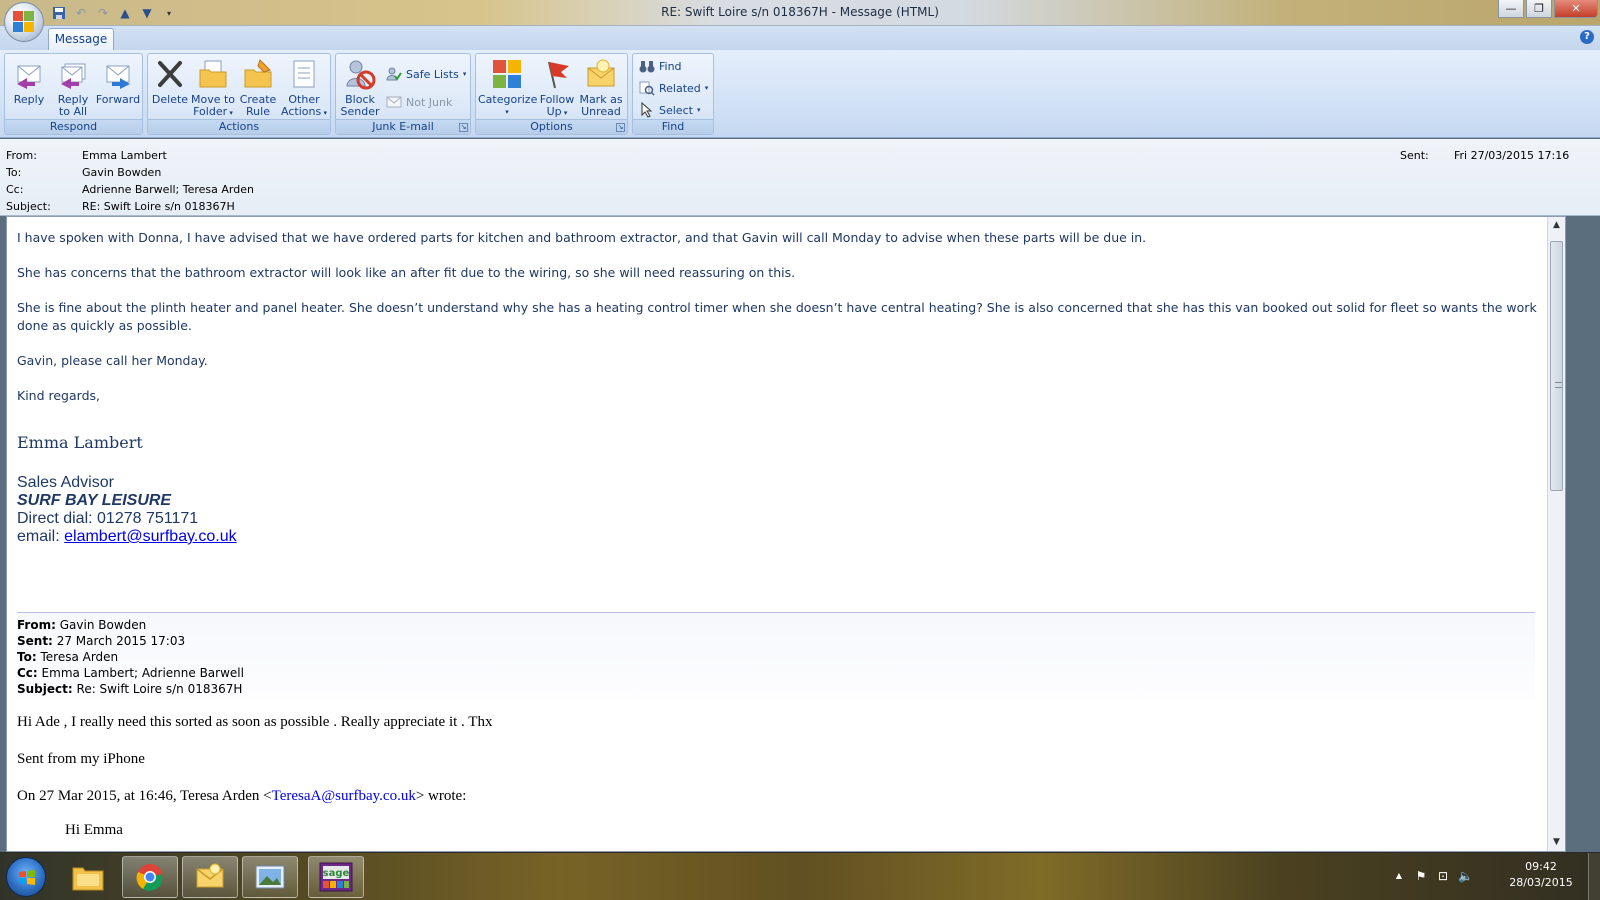 This screenshot has height=900, width=1600. I want to click on move-to-folder-button: Move to Folder ▾, so click(213, 88).